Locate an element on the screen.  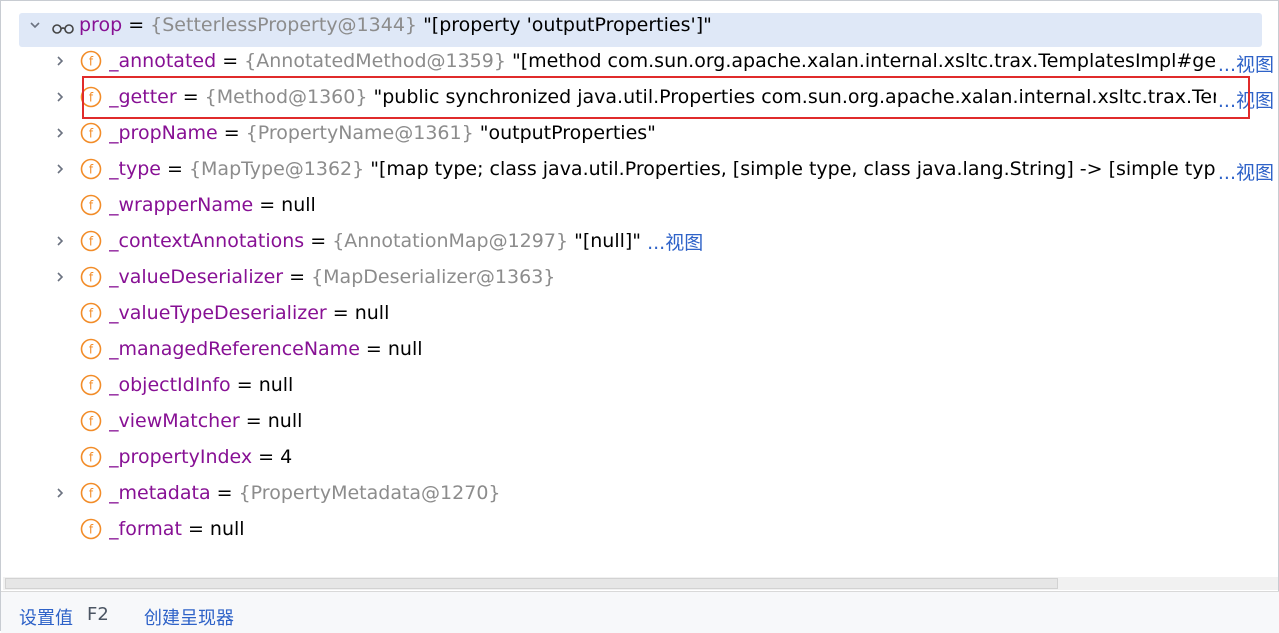
field-name: _valueDeserializer is located at coordinates (196, 277).